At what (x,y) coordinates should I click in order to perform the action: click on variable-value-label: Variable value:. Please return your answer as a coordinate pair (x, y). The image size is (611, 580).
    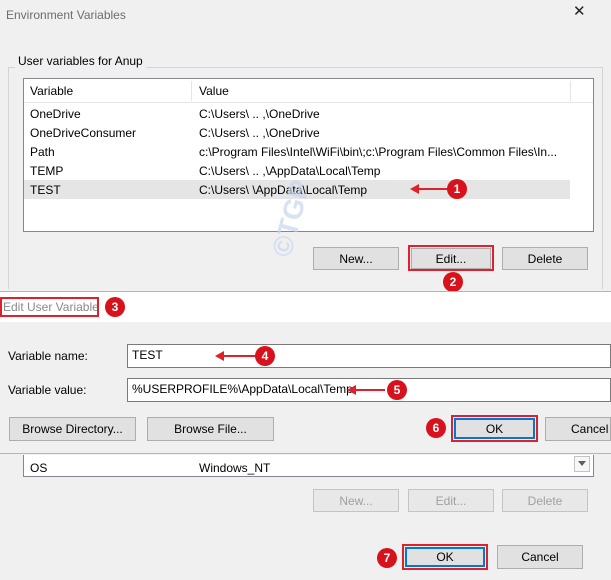
    Looking at the image, I should click on (47, 390).